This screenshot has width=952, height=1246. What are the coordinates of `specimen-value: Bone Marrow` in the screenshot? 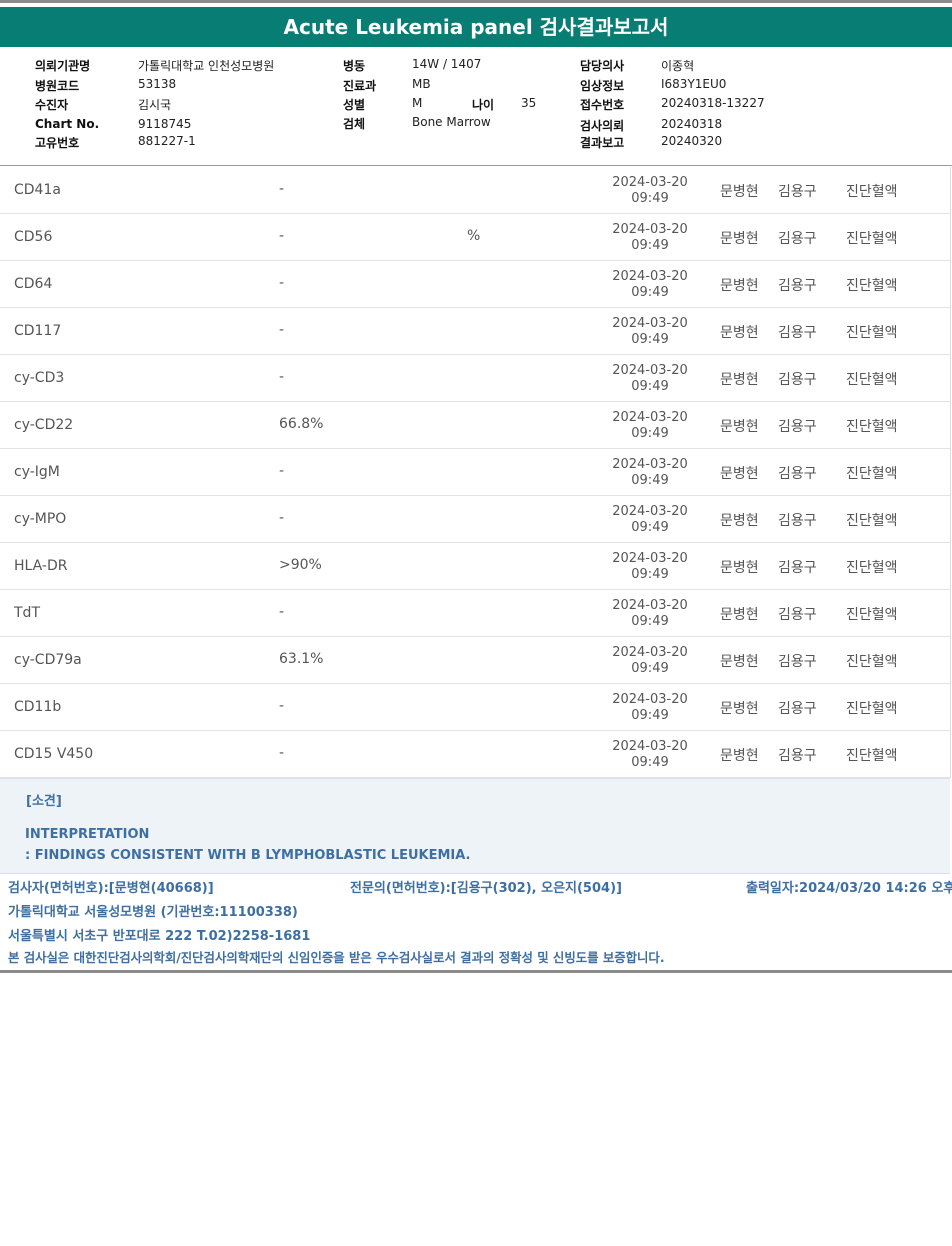 It's located at (451, 122).